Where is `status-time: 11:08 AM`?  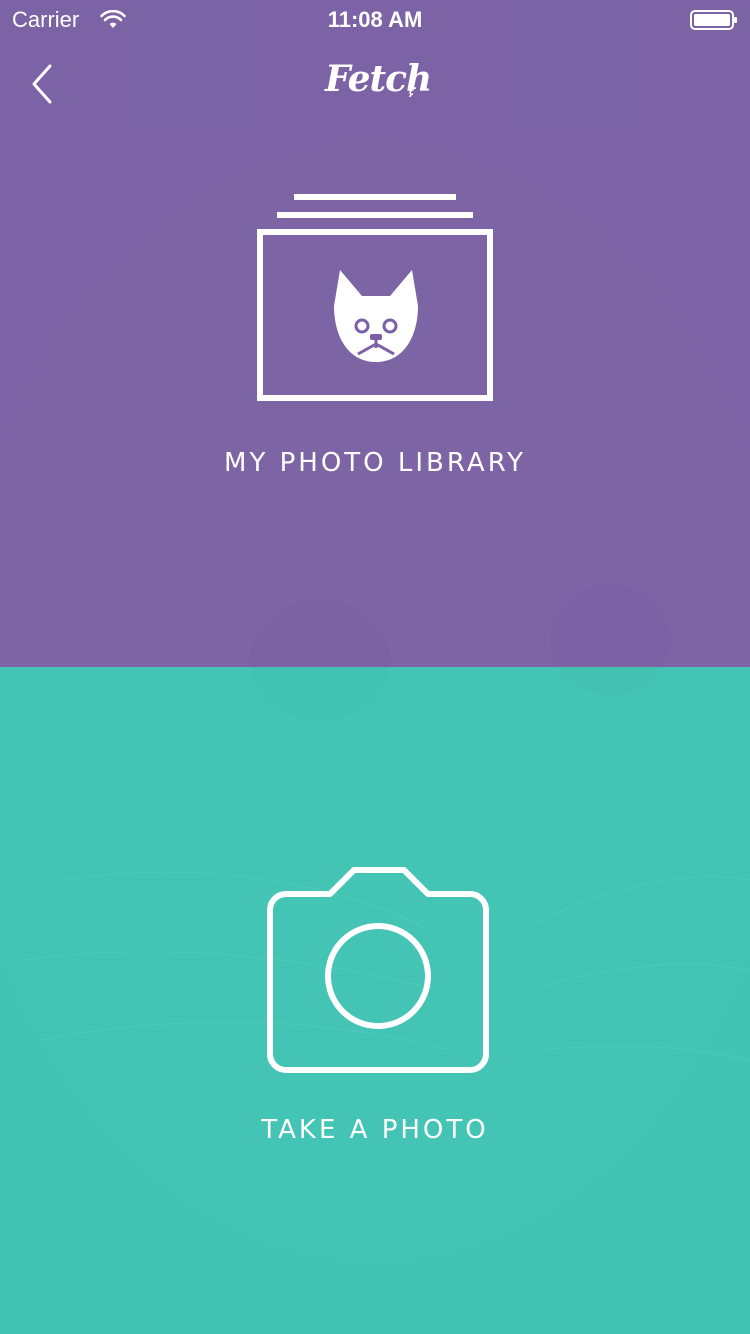
status-time: 11:08 AM is located at coordinates (375, 19).